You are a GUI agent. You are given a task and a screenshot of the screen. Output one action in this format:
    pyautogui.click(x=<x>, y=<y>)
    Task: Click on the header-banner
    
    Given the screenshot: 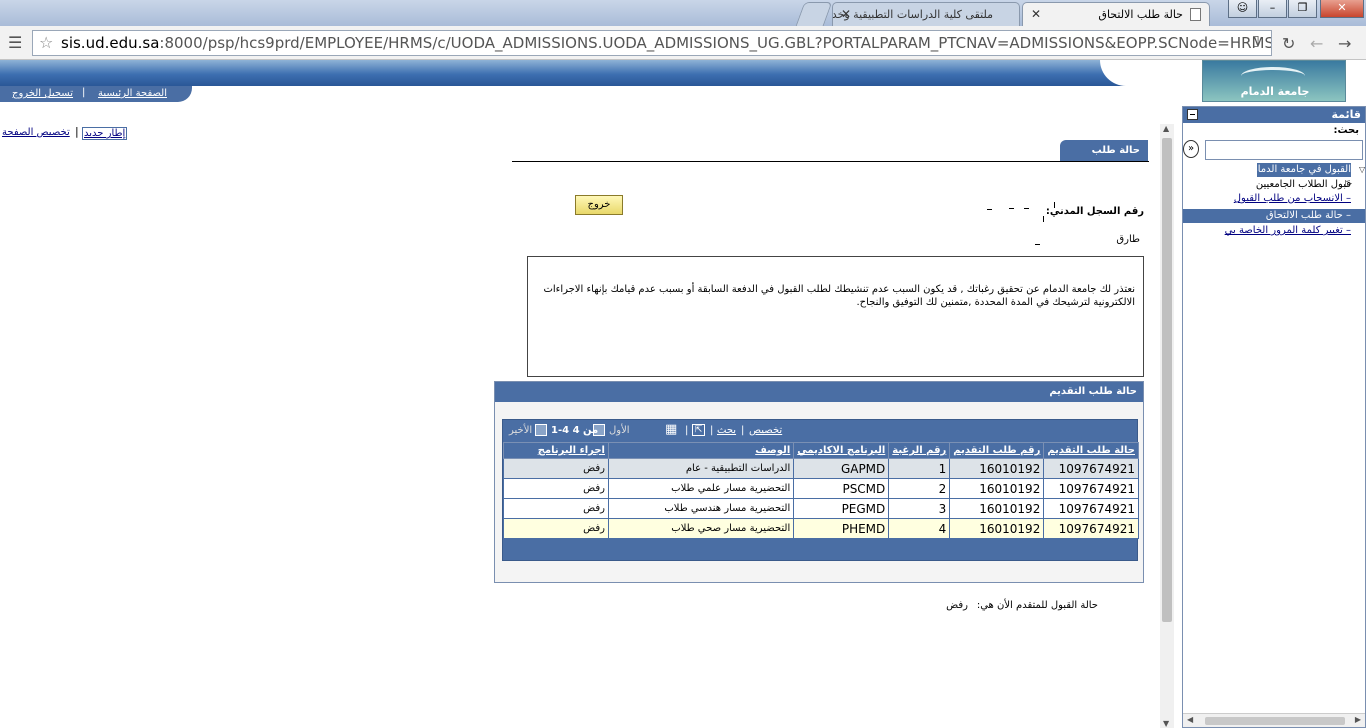 What is the action you would take?
    pyautogui.click(x=600, y=73)
    